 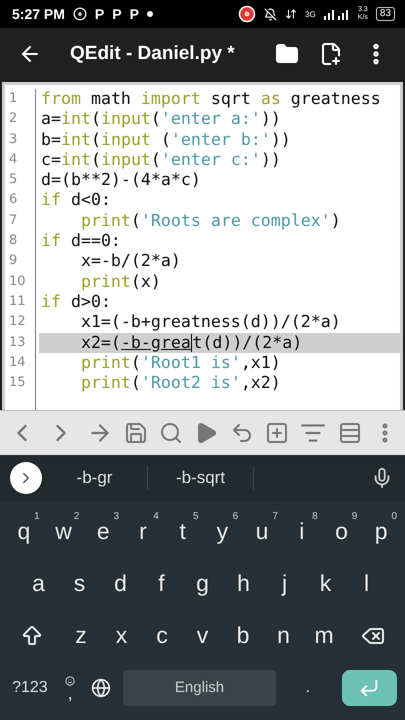 I want to click on keyboard-key: m, so click(x=324, y=636).